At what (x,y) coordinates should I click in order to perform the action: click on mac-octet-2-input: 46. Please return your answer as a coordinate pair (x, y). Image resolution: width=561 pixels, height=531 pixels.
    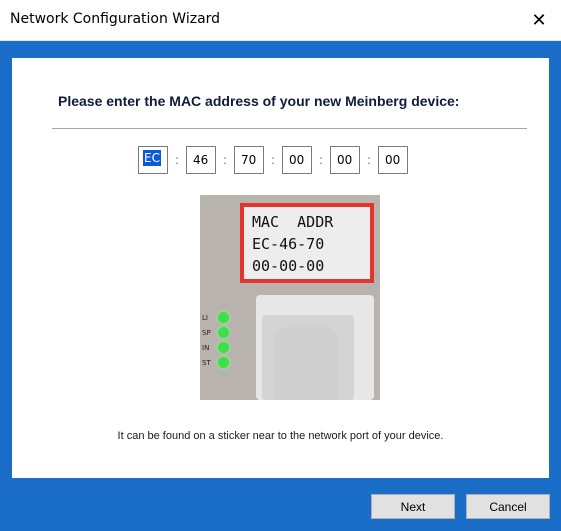
    Looking at the image, I should click on (201, 160).